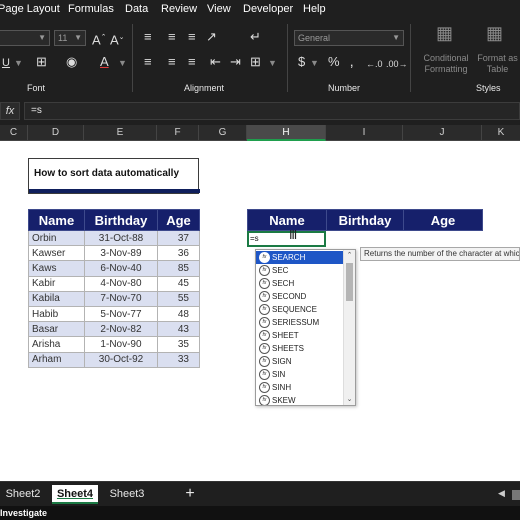 This screenshot has height=520, width=520. Describe the element at coordinates (300, 309) in the screenshot. I see `autocomplete-item: fx SEQUENCE` at that location.